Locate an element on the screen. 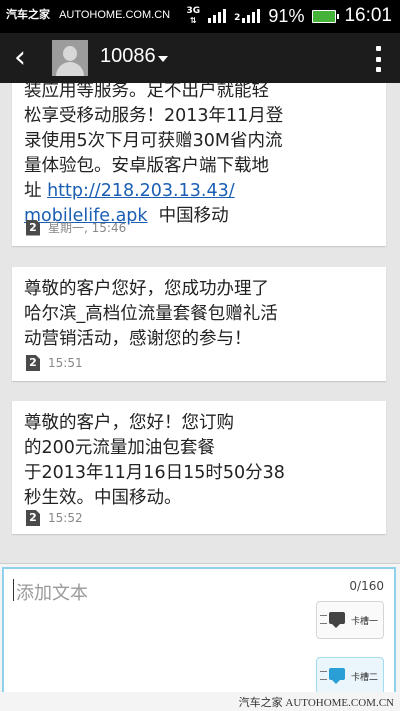 The image size is (400, 711). send-sim2-button: 卡槽二 is located at coordinates (350, 676).